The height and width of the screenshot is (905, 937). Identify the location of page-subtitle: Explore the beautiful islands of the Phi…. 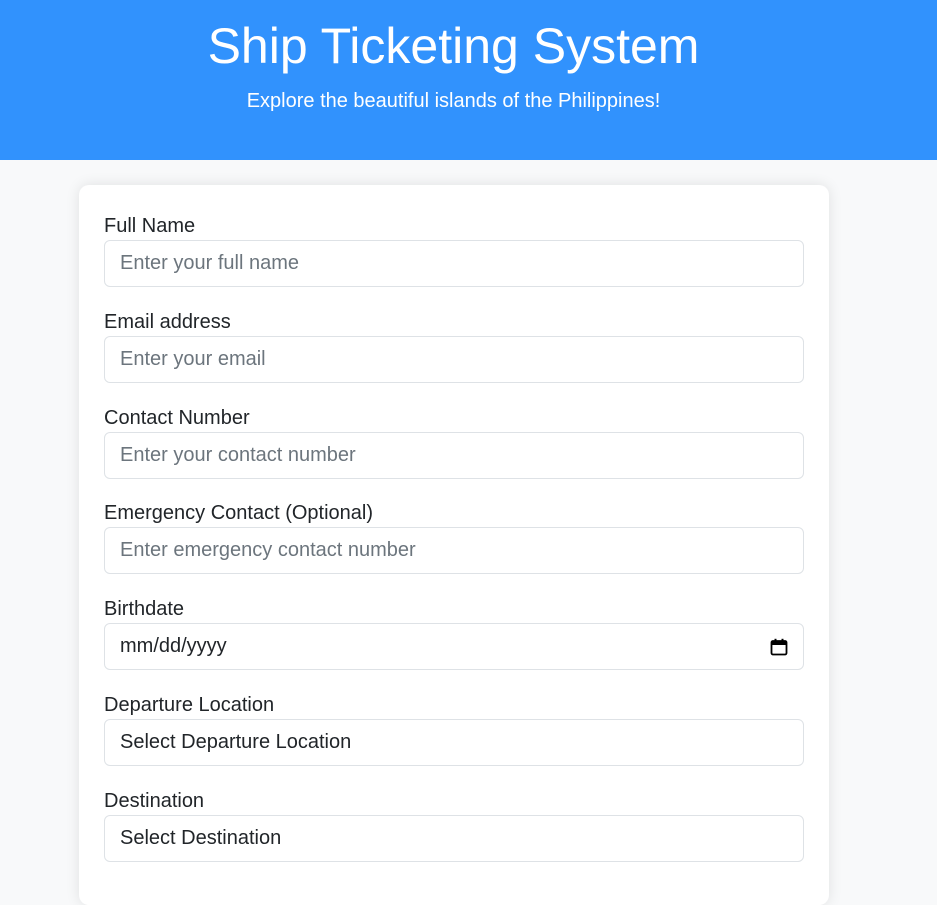
(453, 101).